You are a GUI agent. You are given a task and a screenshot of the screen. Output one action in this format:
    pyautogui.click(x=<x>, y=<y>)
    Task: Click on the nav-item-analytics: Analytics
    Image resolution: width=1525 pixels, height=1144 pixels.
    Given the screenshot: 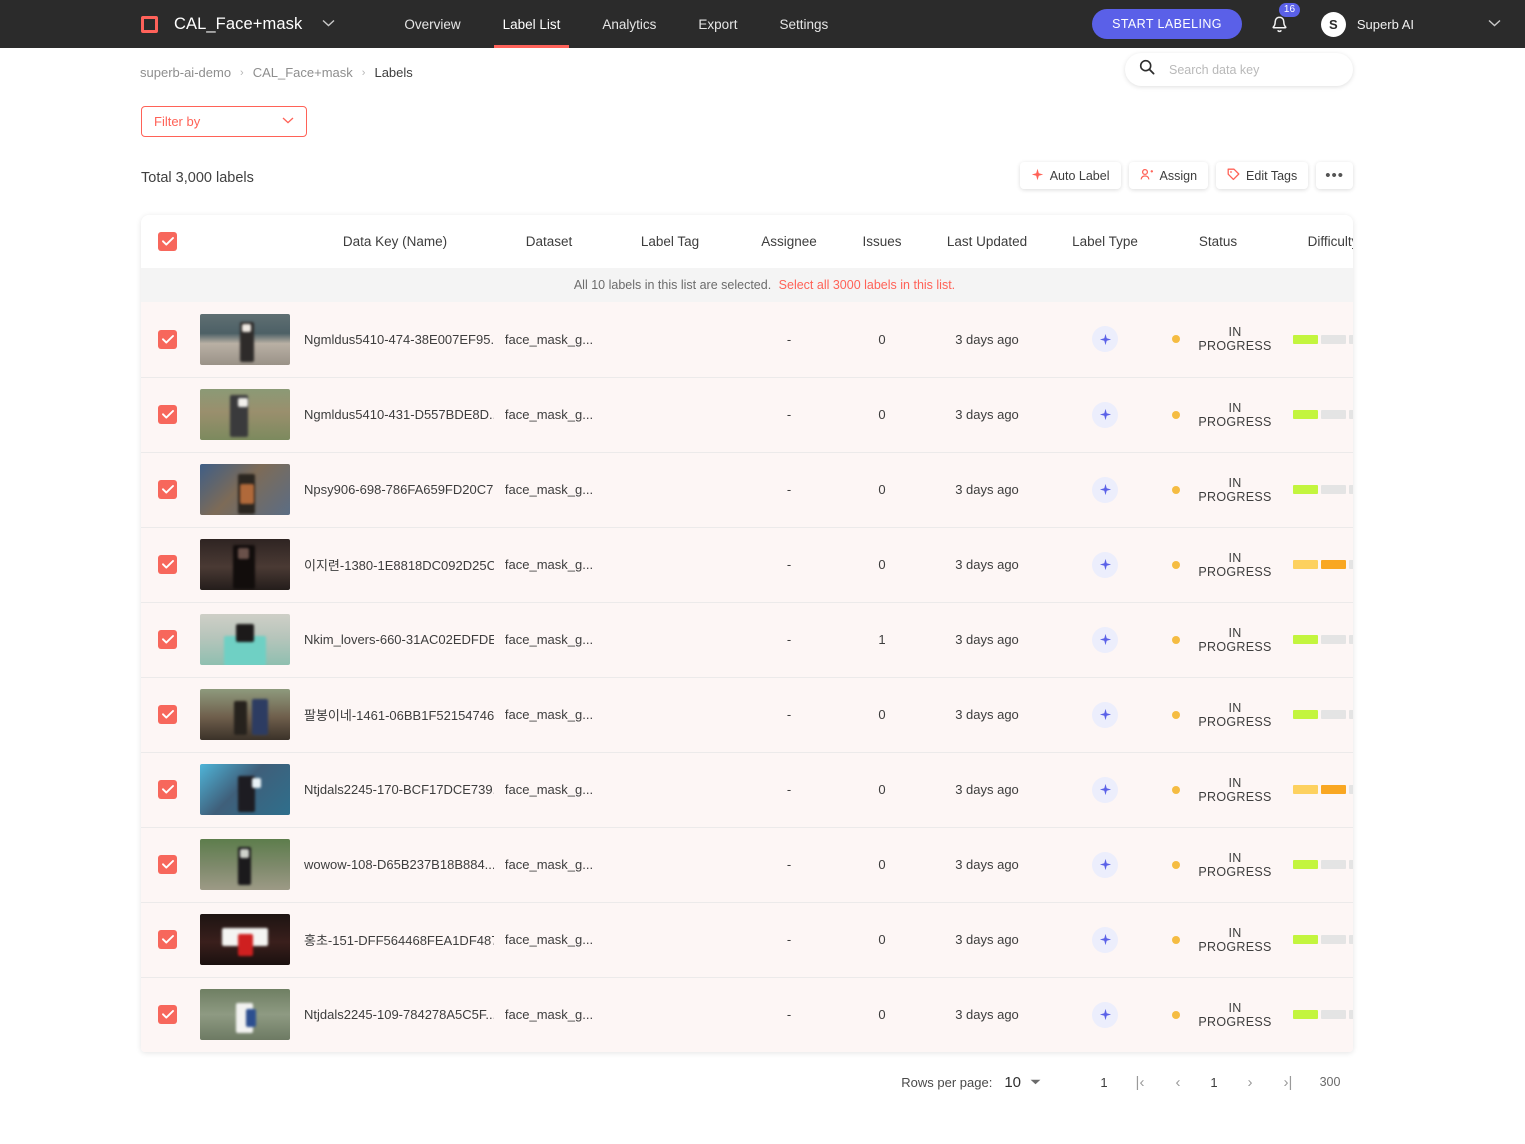 What is the action you would take?
    pyautogui.click(x=629, y=24)
    